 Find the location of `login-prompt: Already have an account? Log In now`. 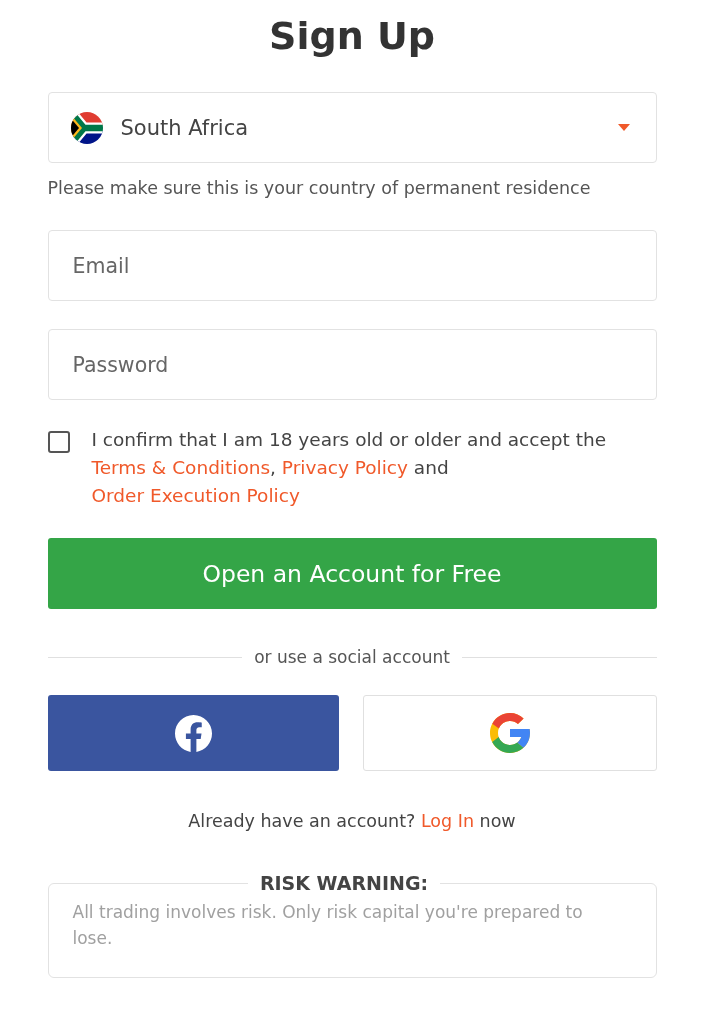

login-prompt: Already have an account? Log In now is located at coordinates (352, 821).